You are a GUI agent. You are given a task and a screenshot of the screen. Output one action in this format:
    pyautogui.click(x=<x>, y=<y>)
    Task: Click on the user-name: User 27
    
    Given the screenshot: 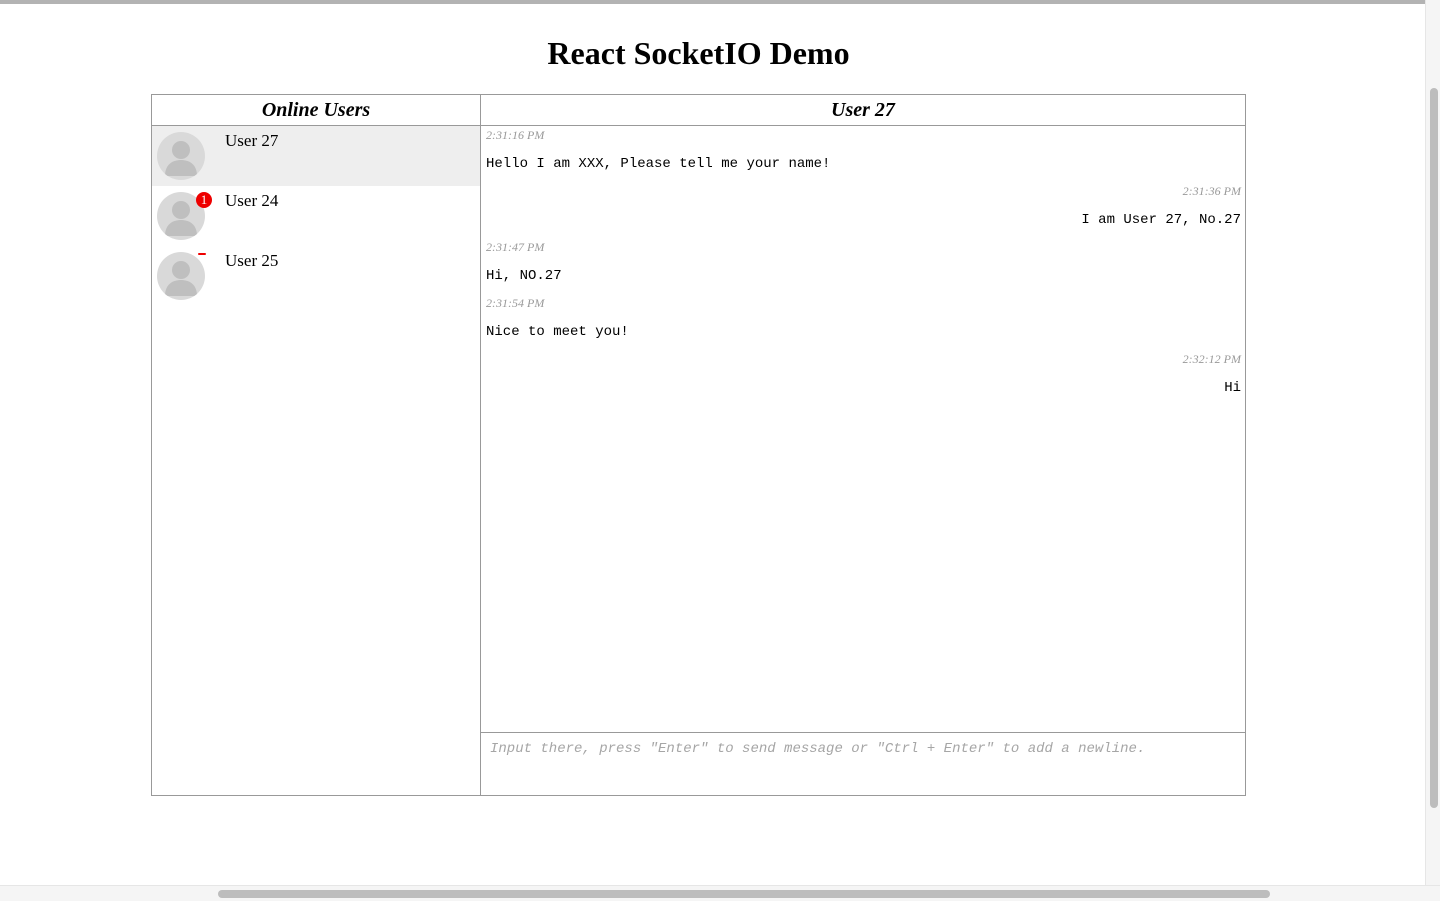 What is the action you would take?
    pyautogui.click(x=252, y=140)
    